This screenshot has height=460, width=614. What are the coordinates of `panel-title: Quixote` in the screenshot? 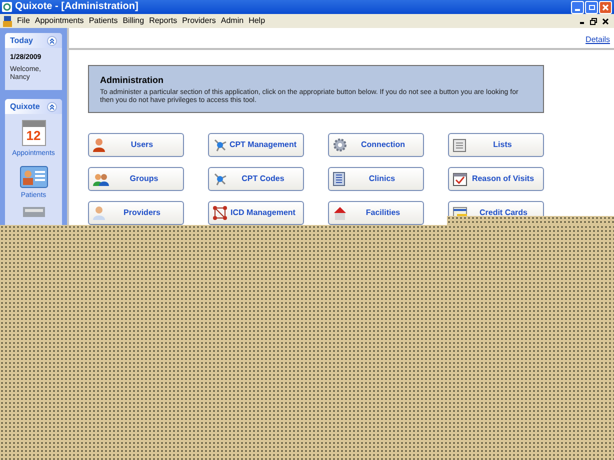 It's located at (25, 106).